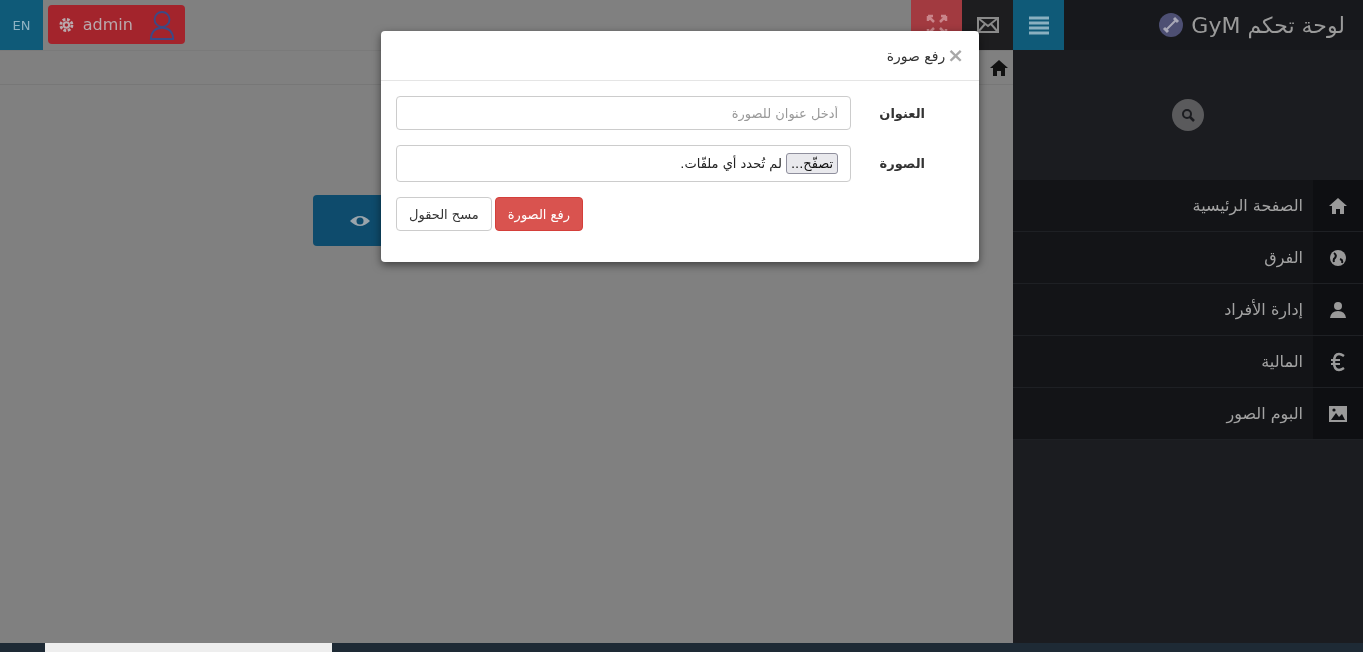 The image size is (1363, 652). Describe the element at coordinates (538, 214) in the screenshot. I see `upload-button: رفع الصورة` at that location.